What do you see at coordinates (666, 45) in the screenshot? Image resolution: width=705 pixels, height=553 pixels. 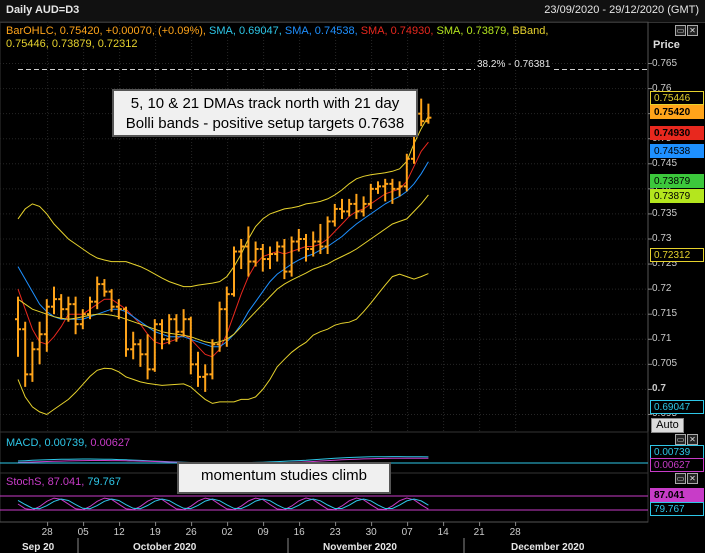 I see `price-axis-title: Price` at bounding box center [666, 45].